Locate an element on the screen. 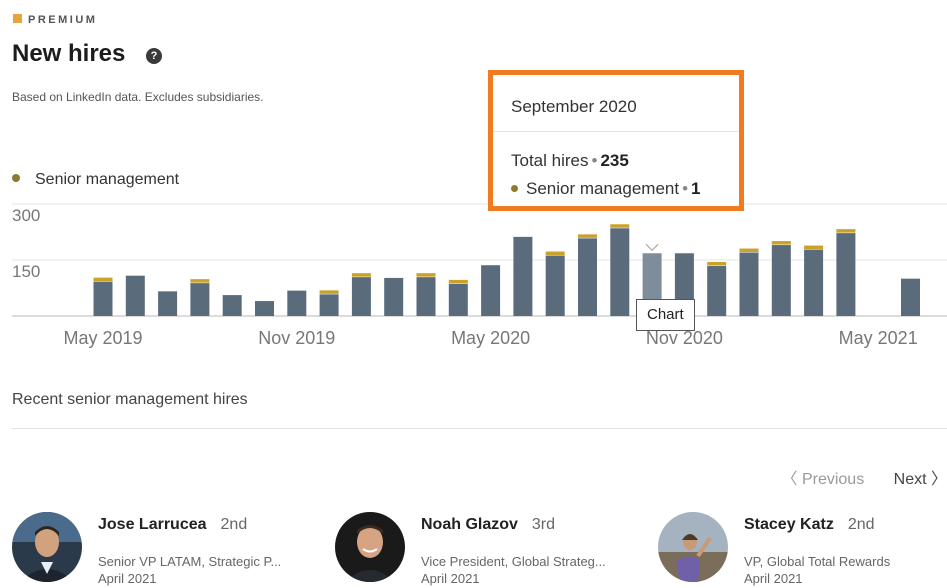  section-divider is located at coordinates (479, 428).